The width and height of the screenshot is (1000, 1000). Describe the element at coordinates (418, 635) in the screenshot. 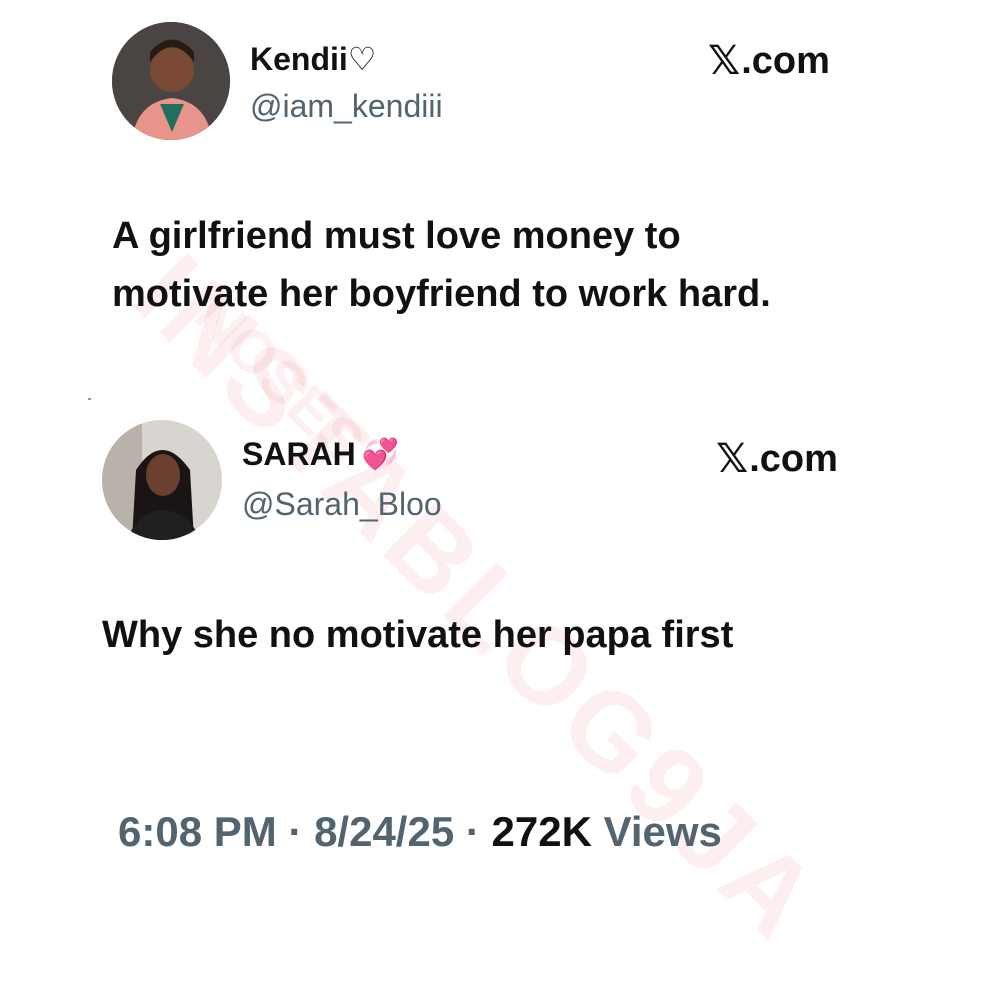

I see `tweet-text: Why she no motivate her papa first` at that location.